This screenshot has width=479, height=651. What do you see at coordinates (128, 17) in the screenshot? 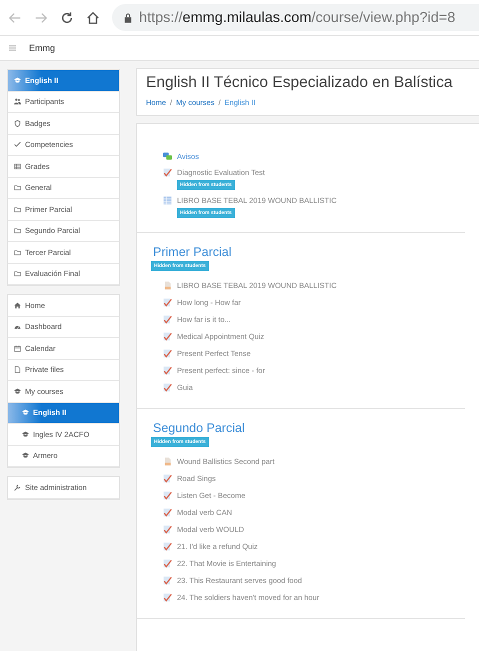
I see `lock-icon` at bounding box center [128, 17].